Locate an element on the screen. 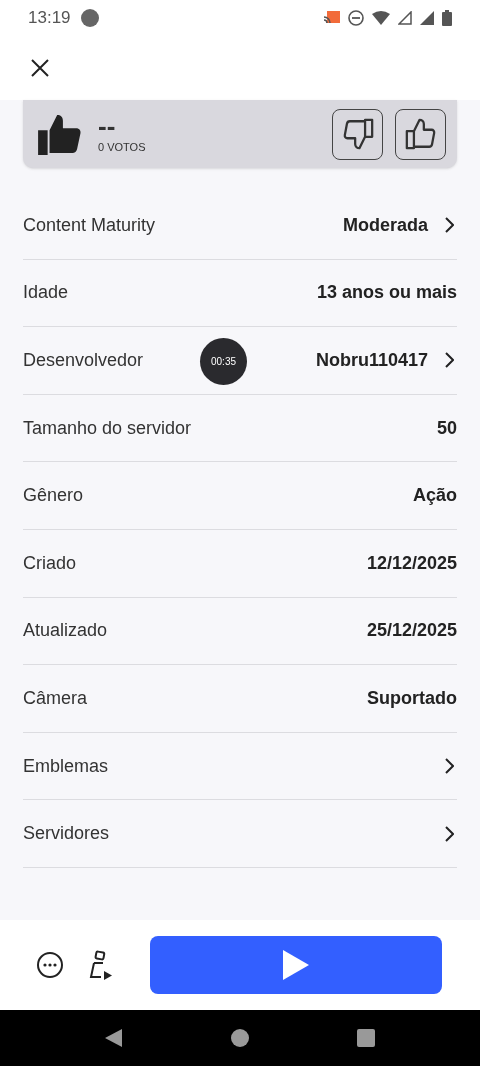 The width and height of the screenshot is (480, 1066). detail-label: Idade is located at coordinates (46, 293).